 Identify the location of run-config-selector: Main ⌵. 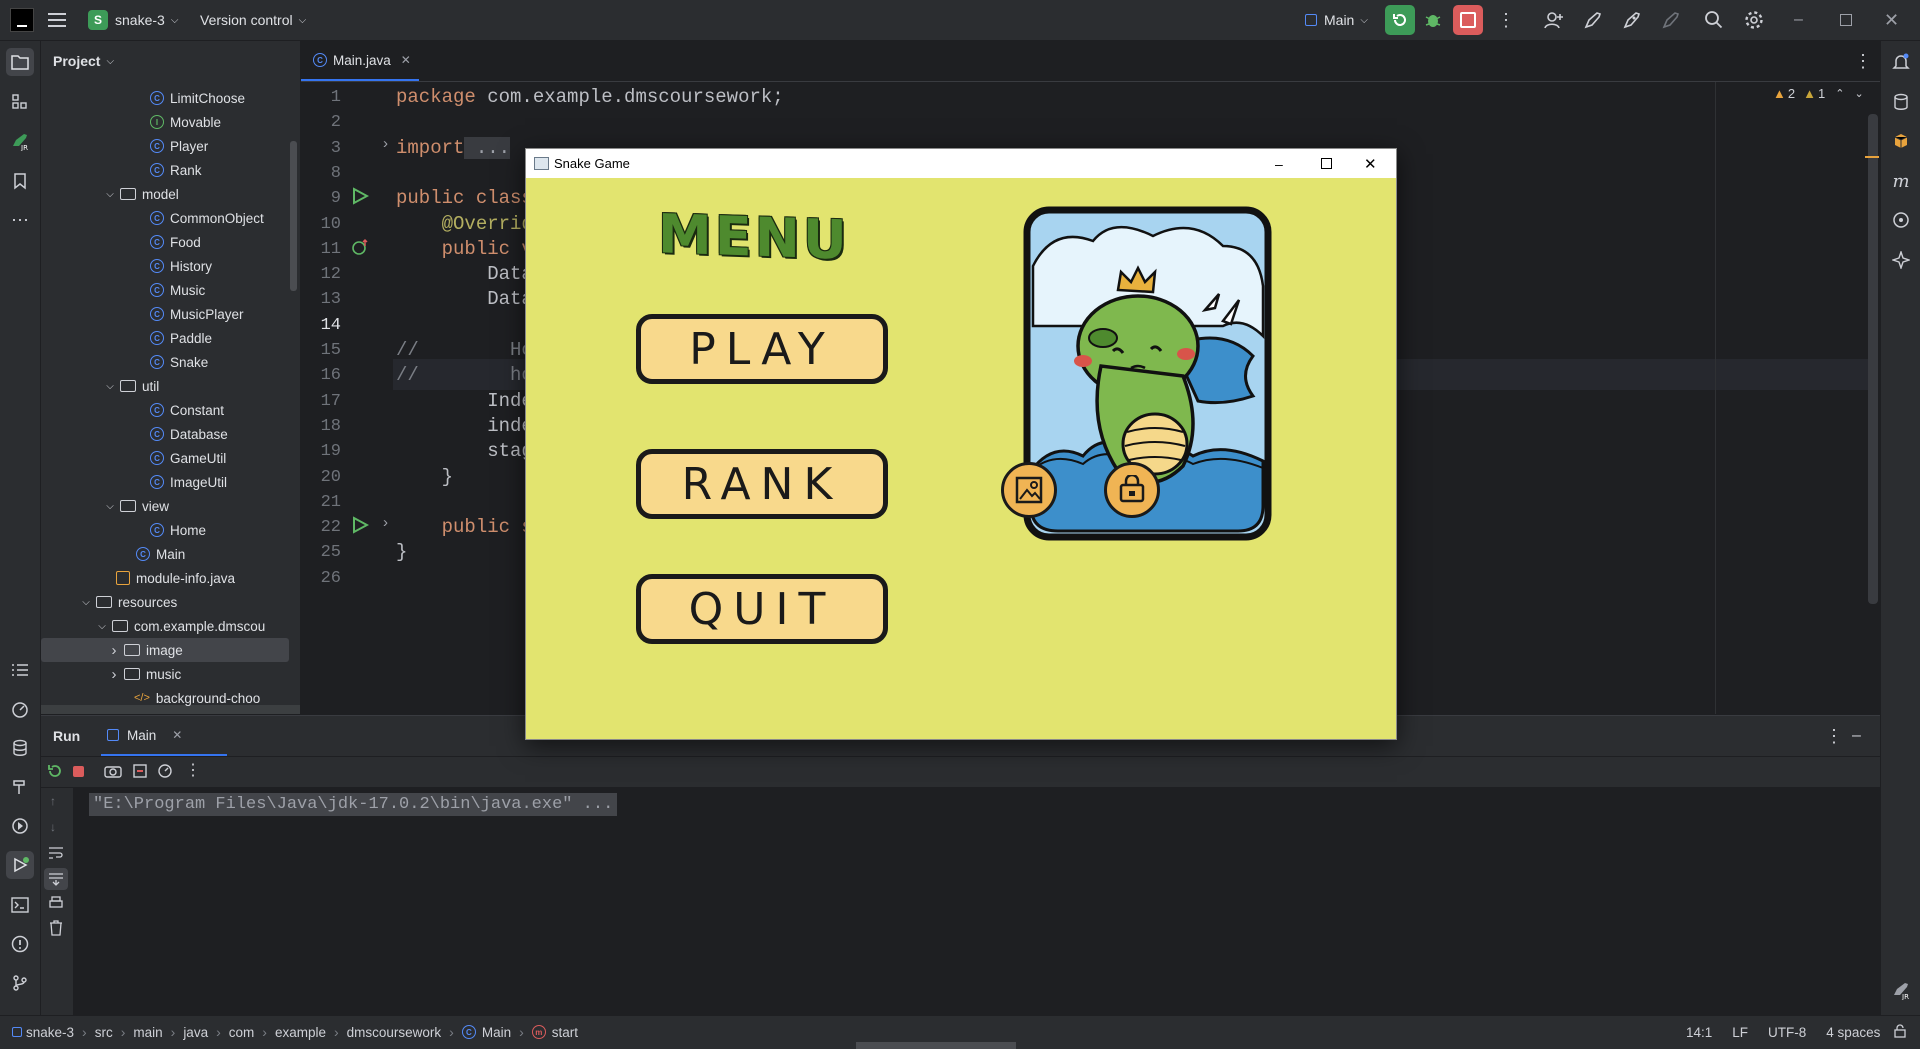
(1336, 20).